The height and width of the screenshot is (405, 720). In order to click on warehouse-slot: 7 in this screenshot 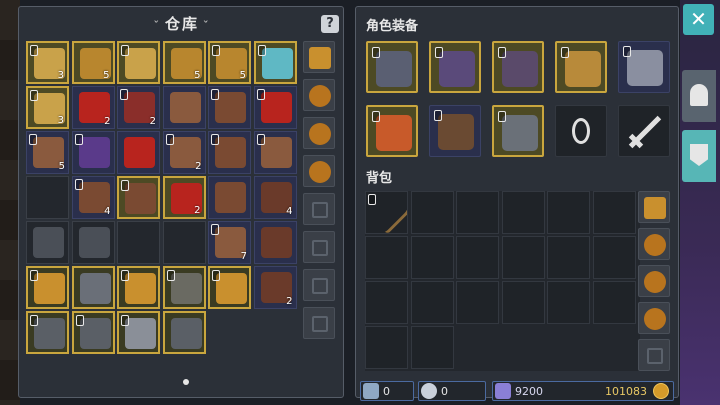, I will do `click(229, 242)`.